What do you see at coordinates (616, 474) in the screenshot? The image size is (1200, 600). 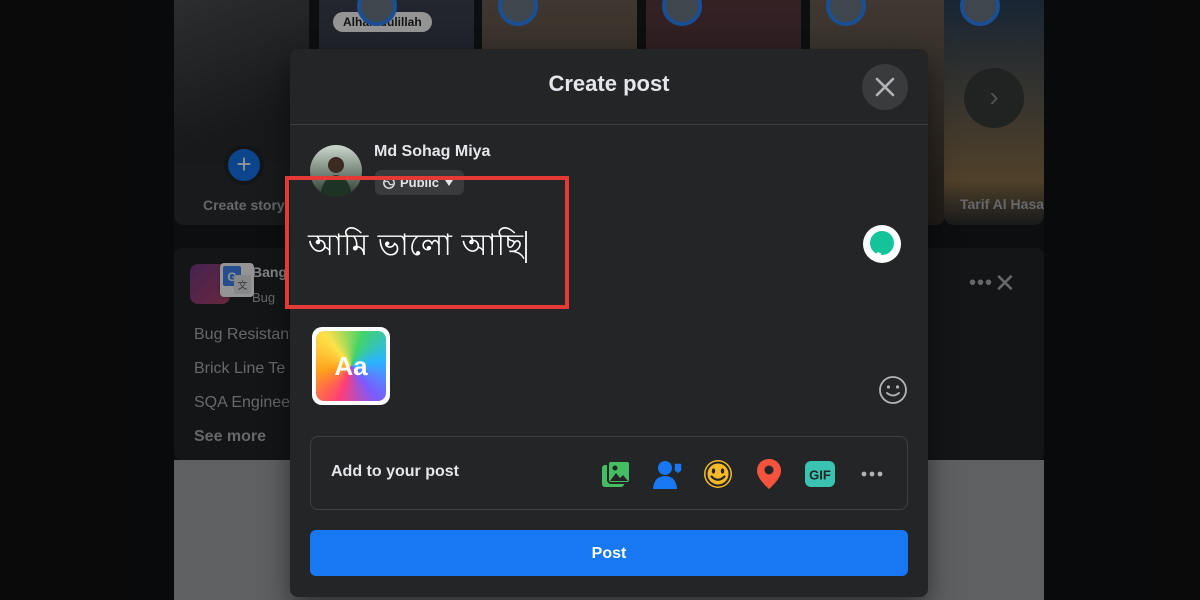 I see `photo-video-icon` at bounding box center [616, 474].